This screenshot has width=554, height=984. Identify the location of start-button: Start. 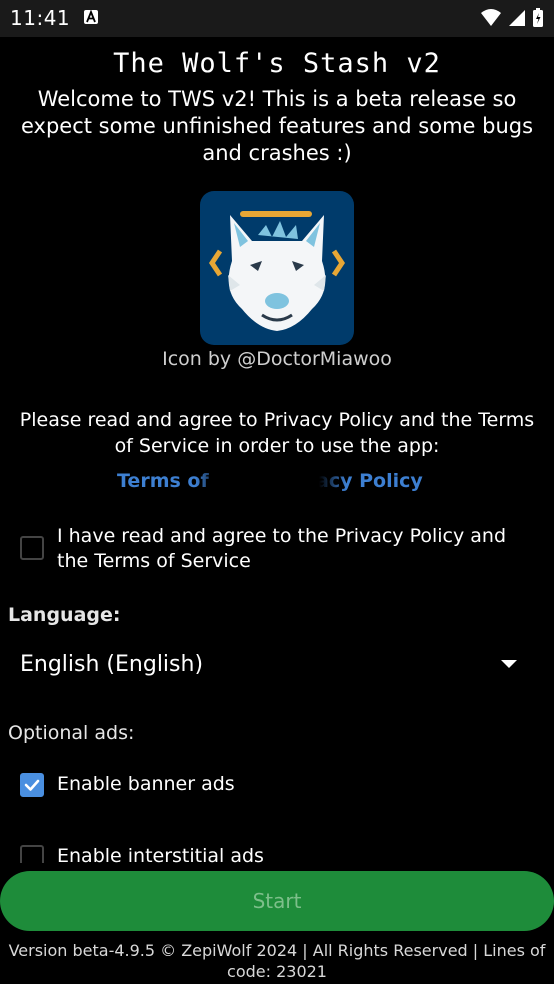
(277, 901).